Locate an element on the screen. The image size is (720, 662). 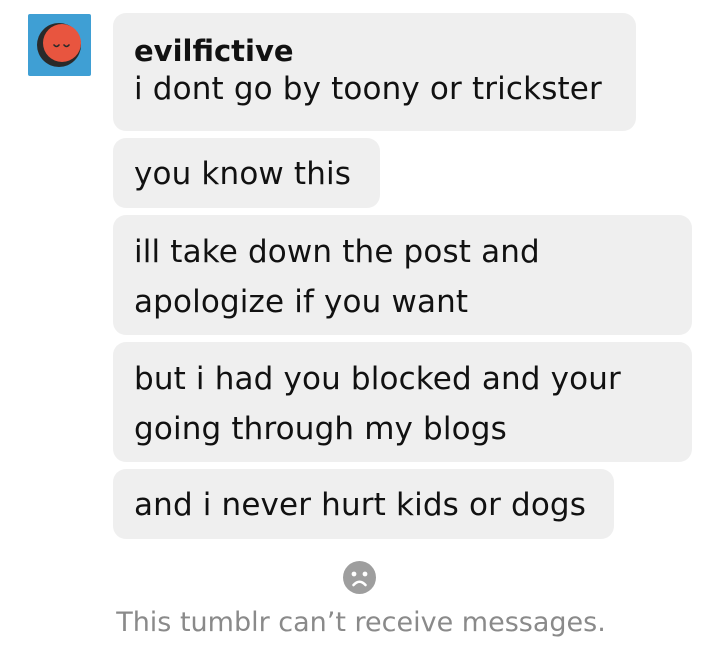
sender-avatar is located at coordinates (59, 45).